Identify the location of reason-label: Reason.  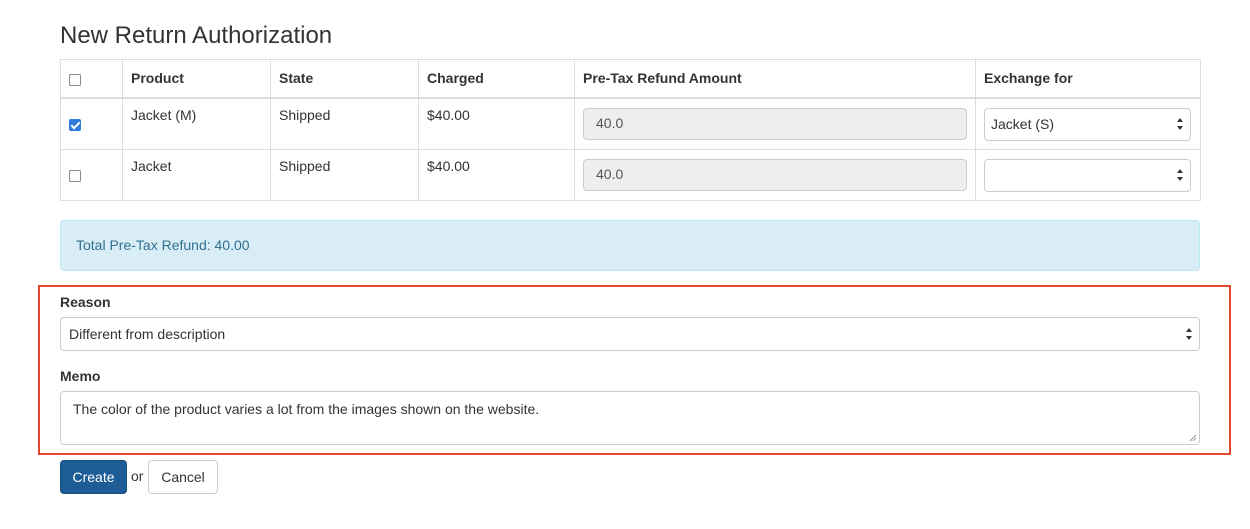
(85, 302).